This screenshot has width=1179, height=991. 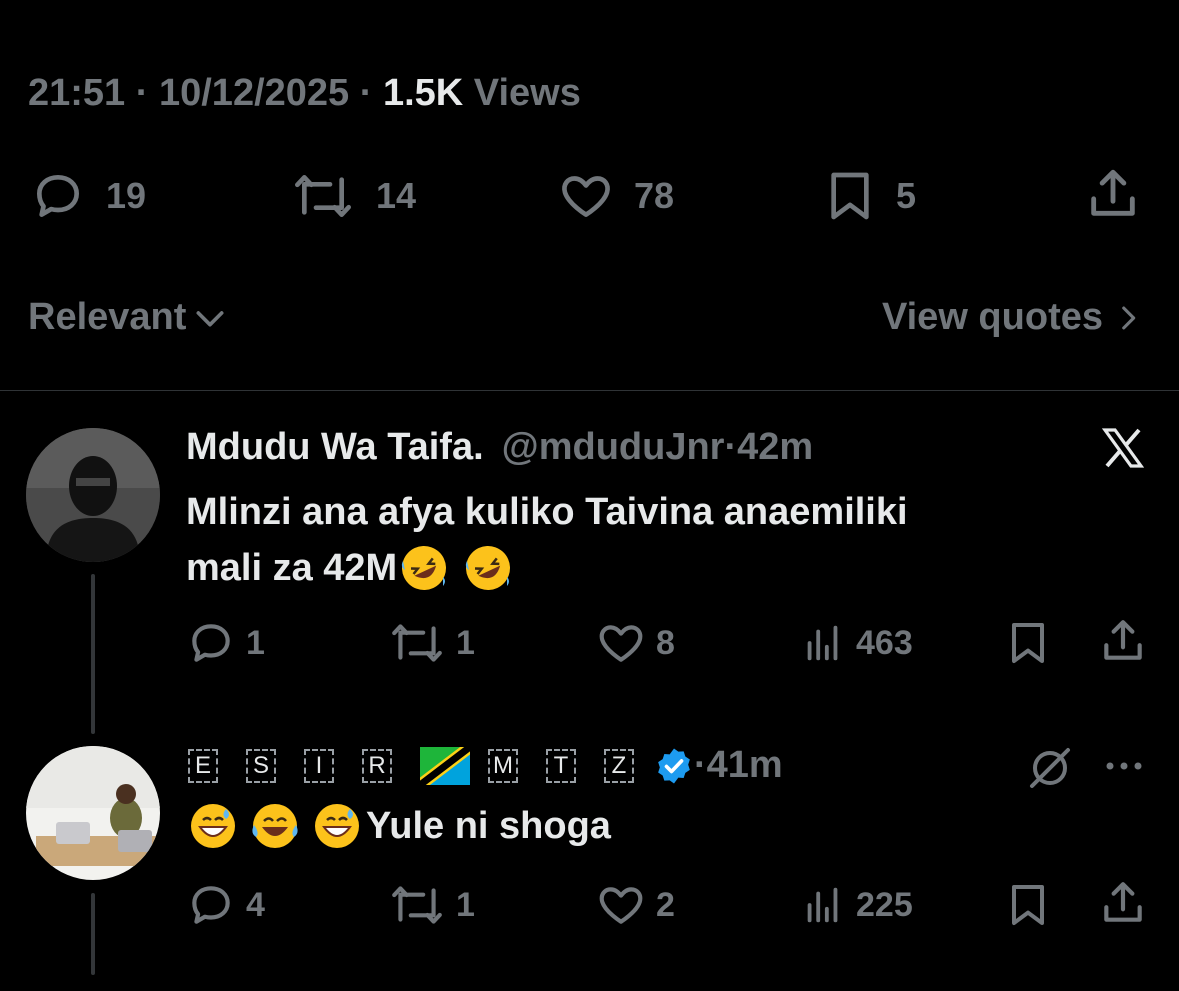 I want to click on like-count: 2, so click(x=665, y=904).